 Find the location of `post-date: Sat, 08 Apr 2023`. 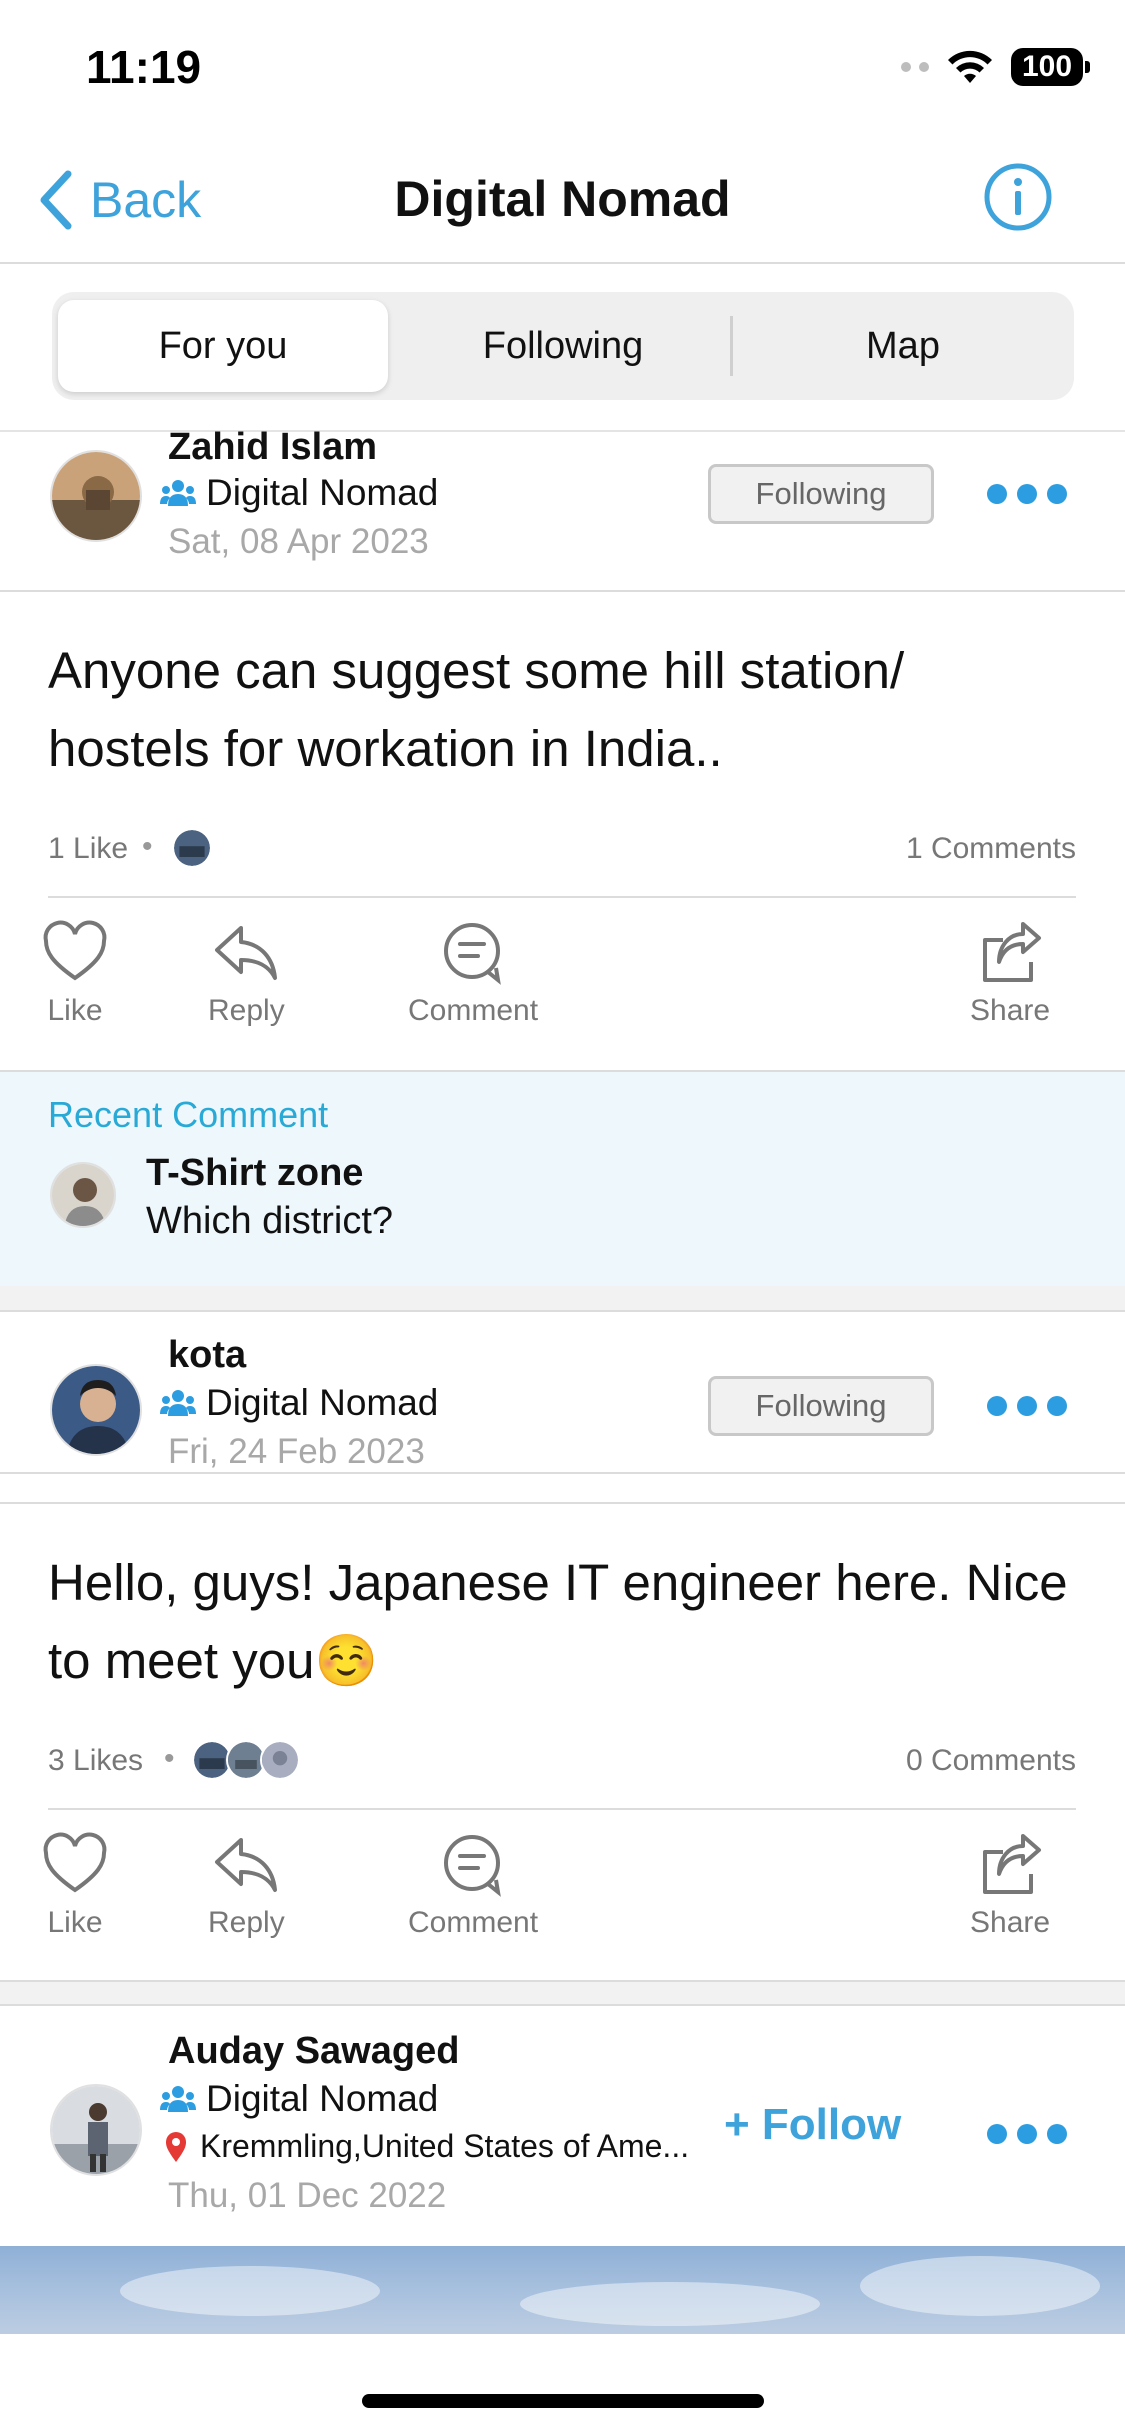

post-date: Sat, 08 Apr 2023 is located at coordinates (298, 541).